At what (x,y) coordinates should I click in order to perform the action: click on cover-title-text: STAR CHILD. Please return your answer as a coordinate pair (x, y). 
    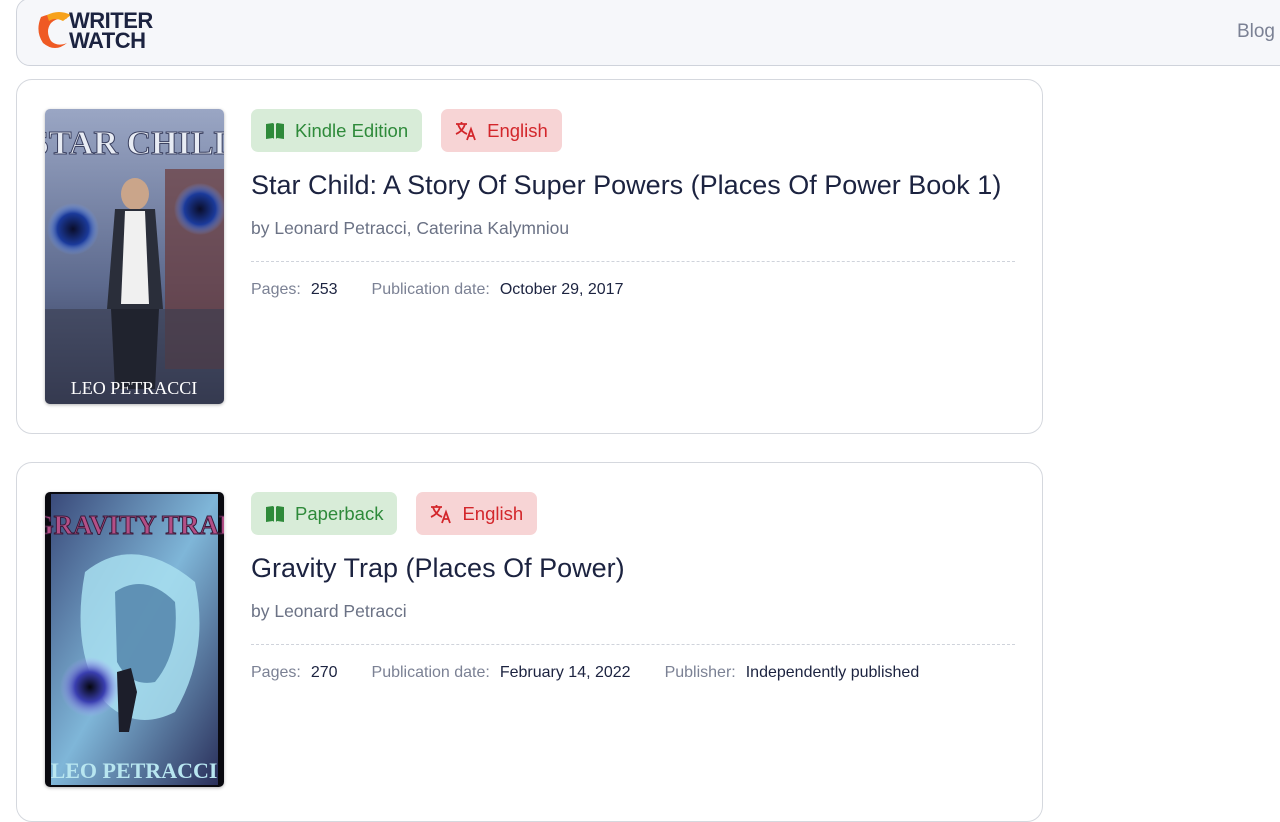
    Looking at the image, I should click on (134, 144).